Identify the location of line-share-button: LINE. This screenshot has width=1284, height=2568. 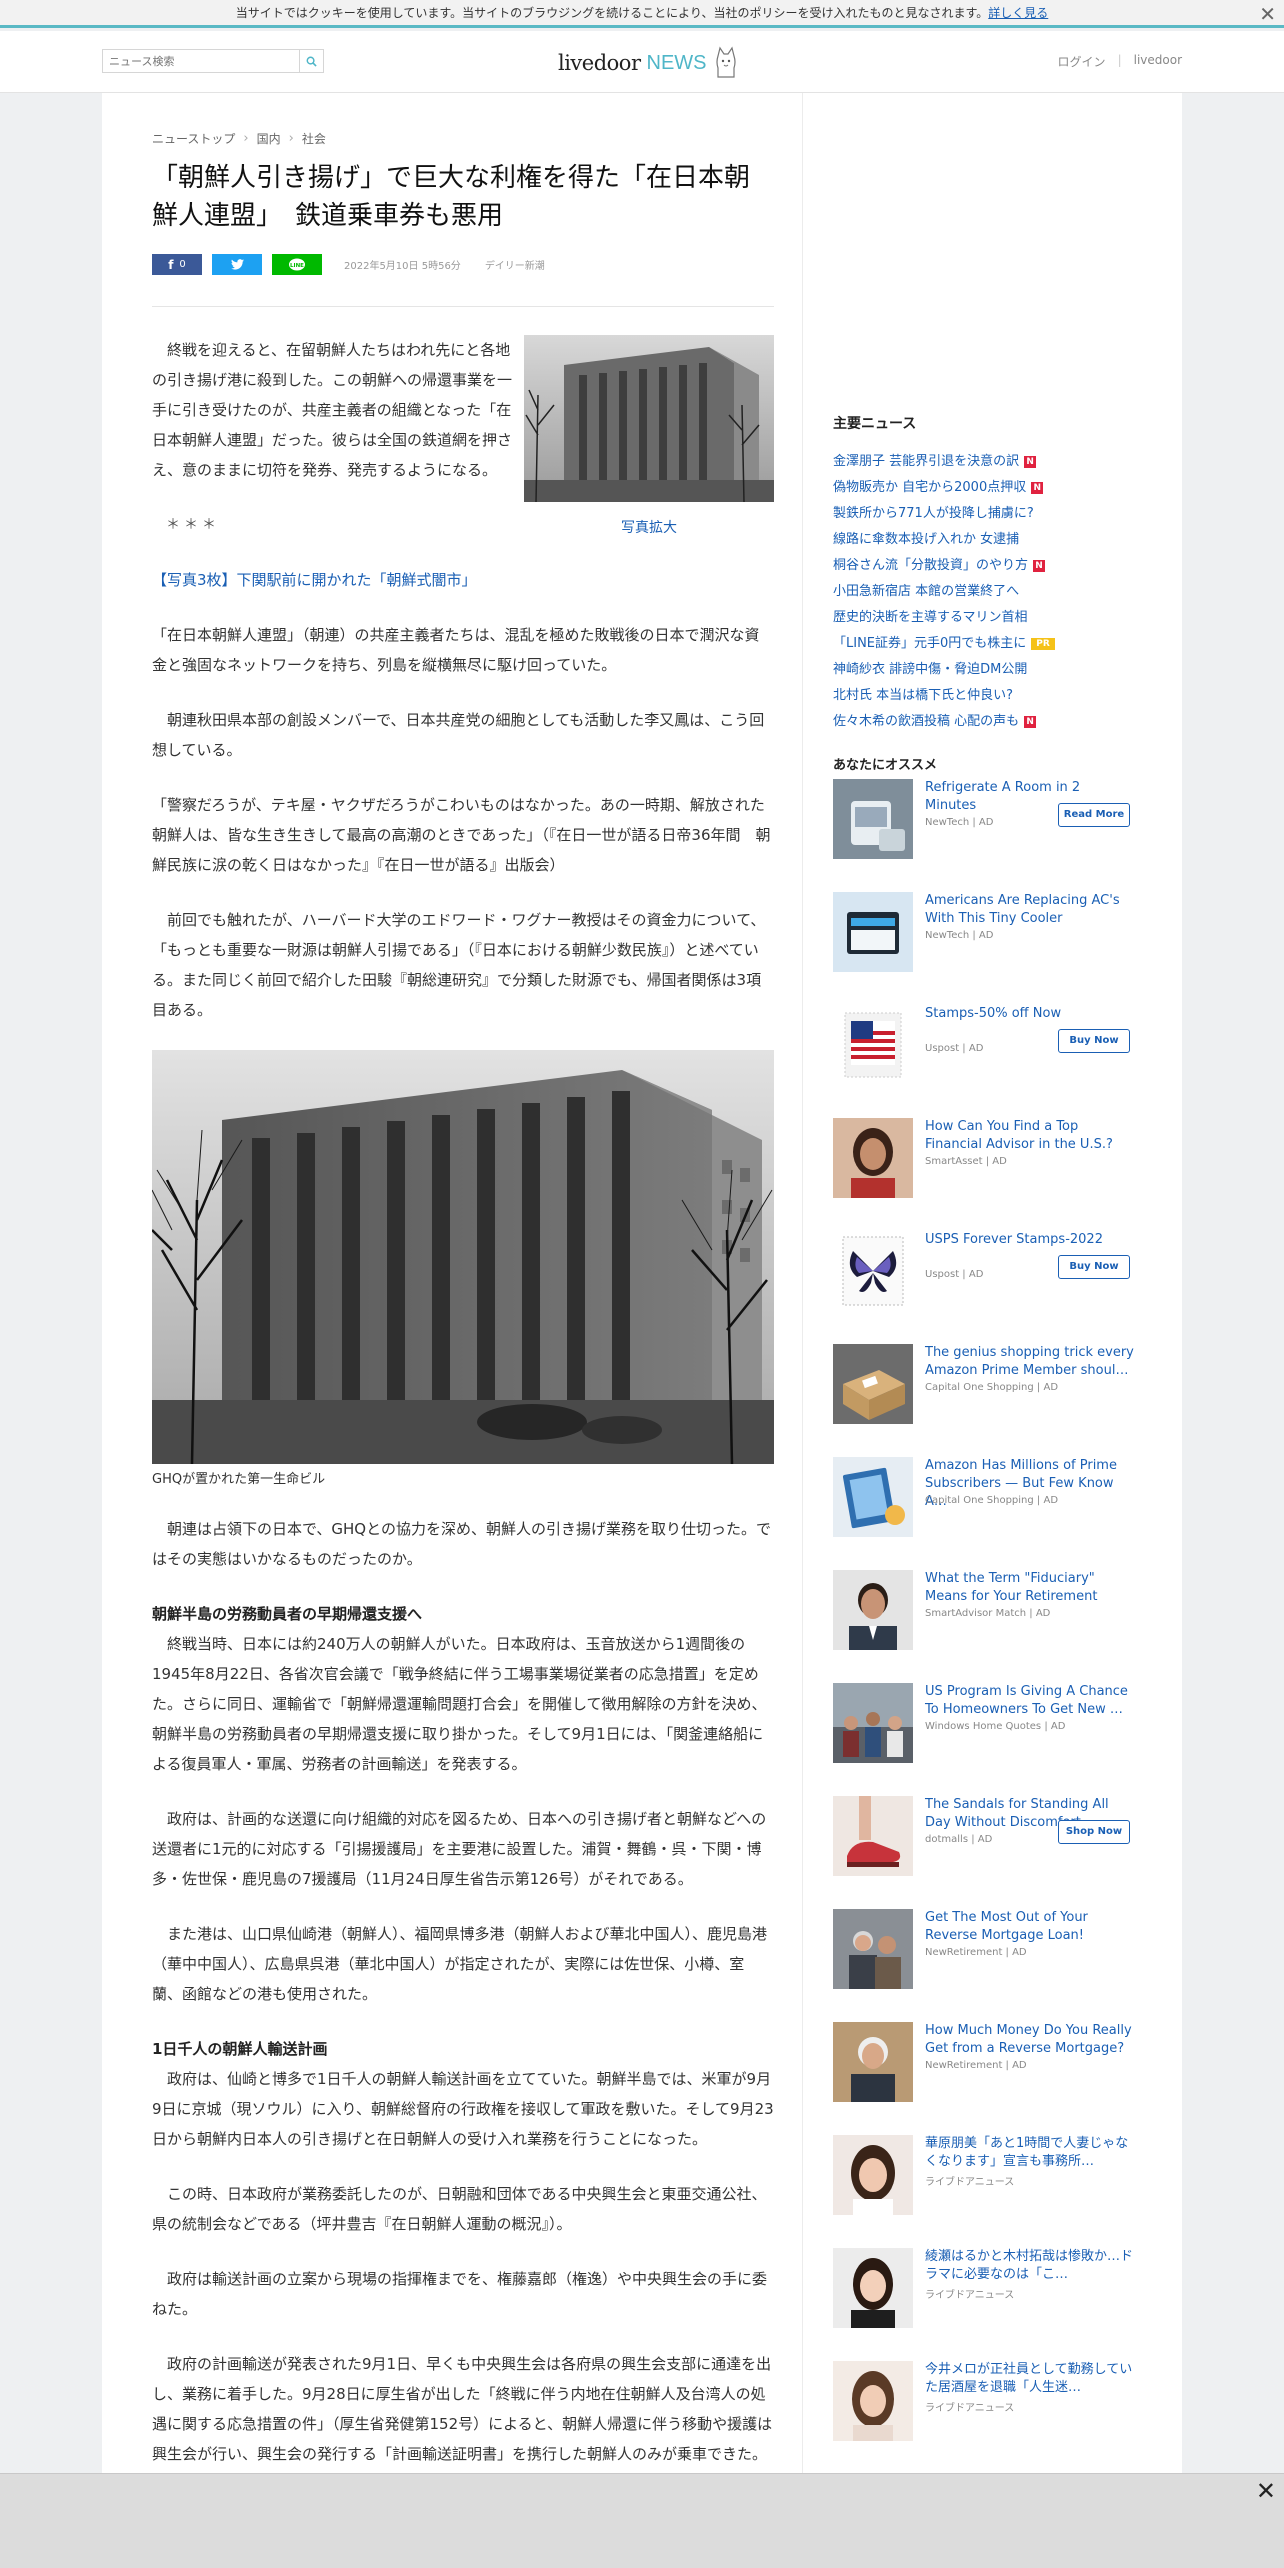
(297, 264).